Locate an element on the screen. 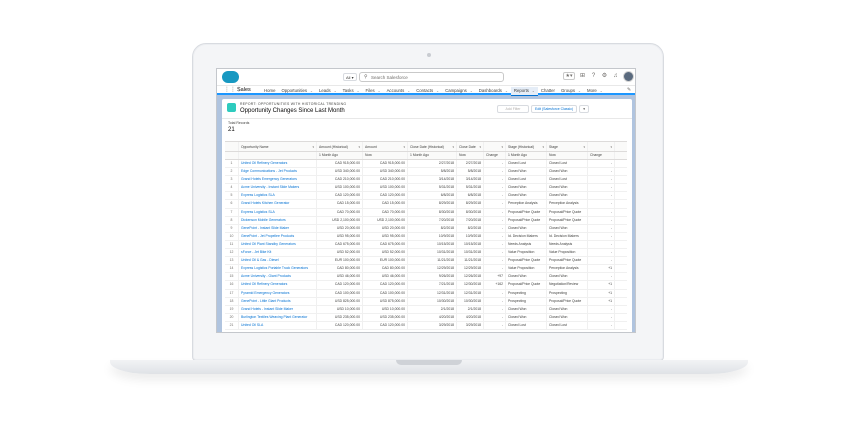 The image size is (857, 447). nav-tab-groups: Groups ⌄ is located at coordinates (571, 91).